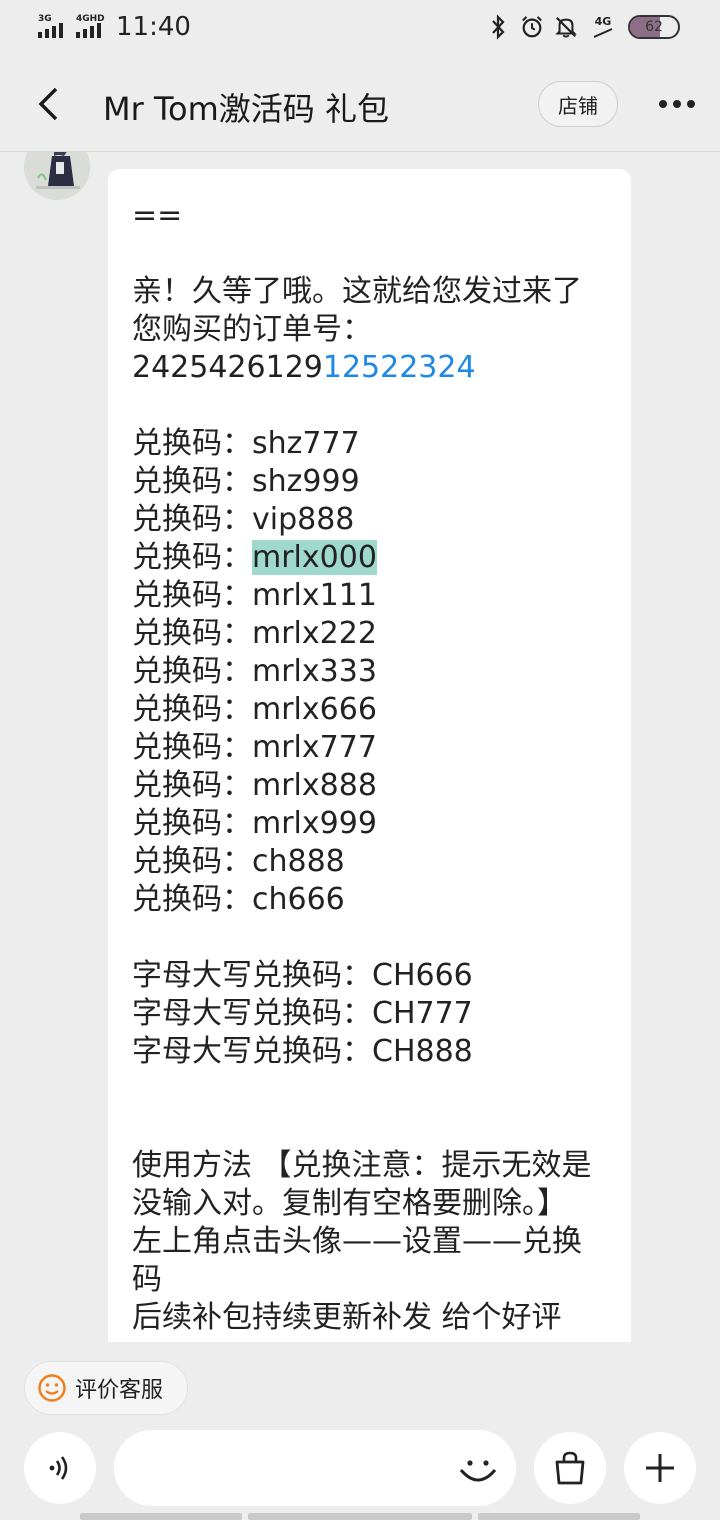 Image resolution: width=720 pixels, height=1520 pixels. I want to click on upper-code-line: 字母大写兑换码：CH888, so click(369, 1052).